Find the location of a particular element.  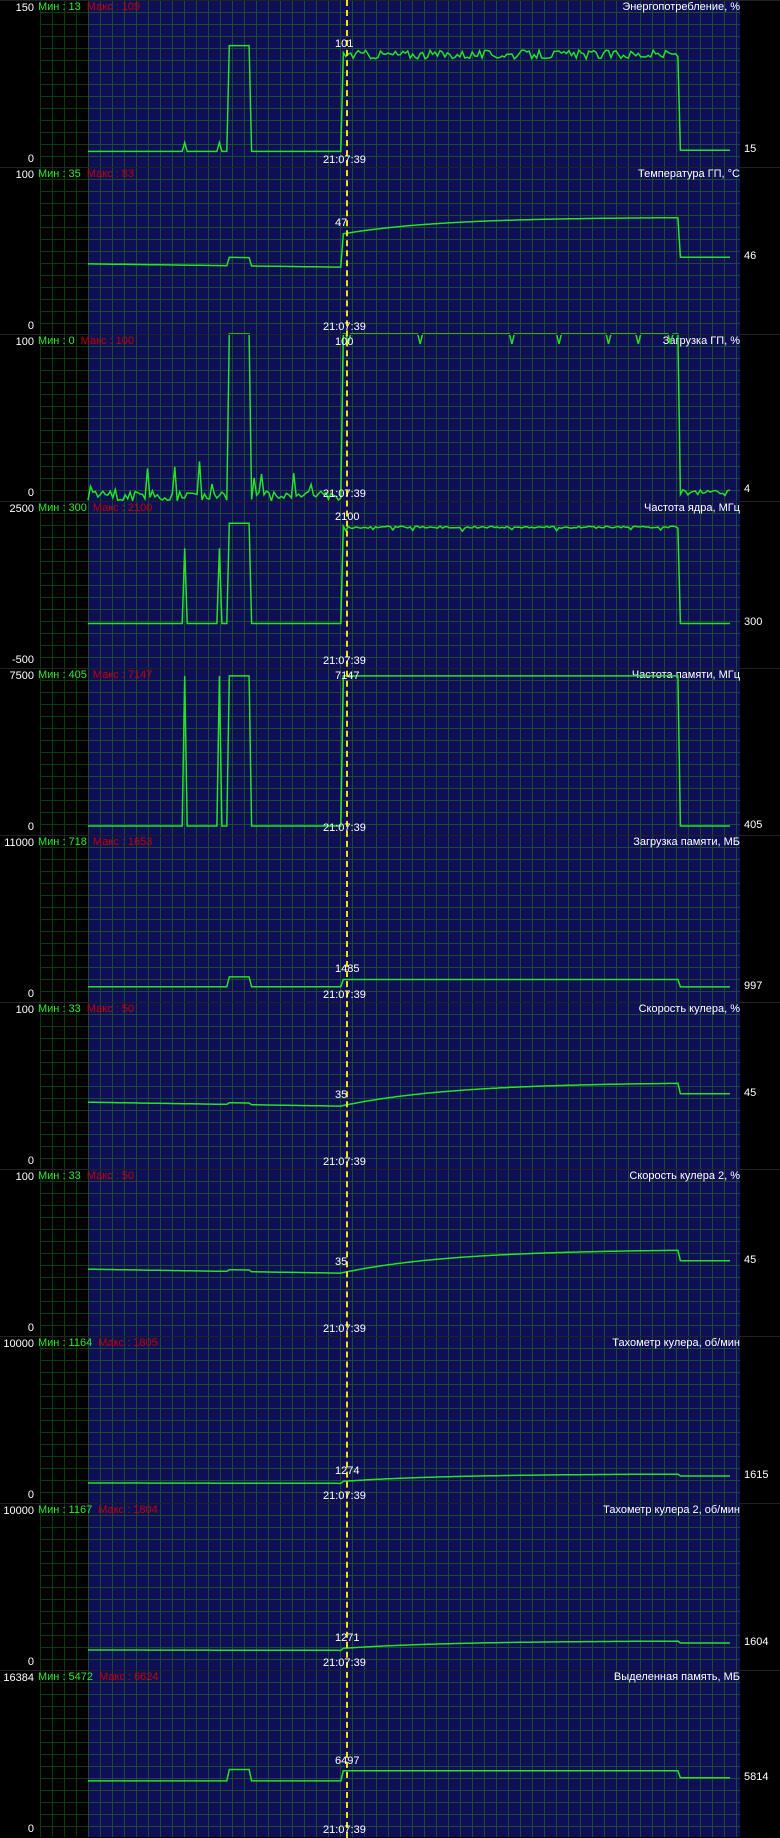

cursor-value-label: 2100 is located at coordinates (347, 516).